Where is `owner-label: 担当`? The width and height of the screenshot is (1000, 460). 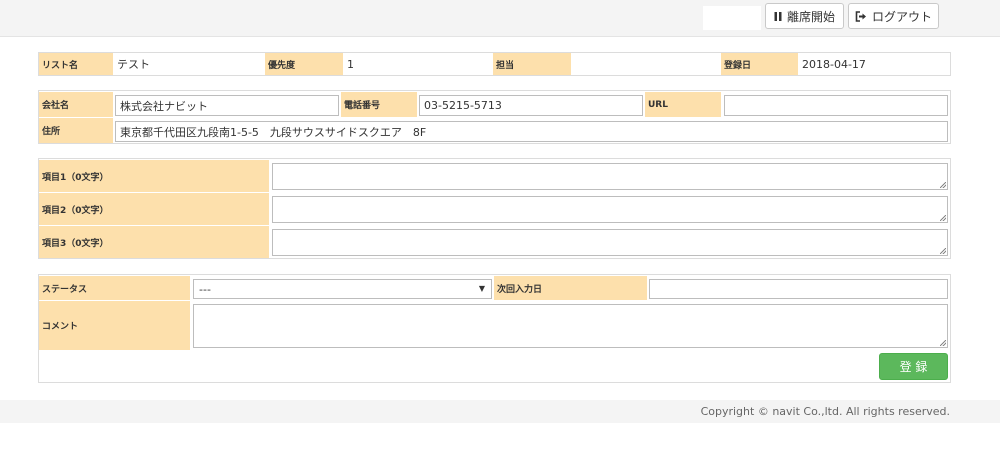 owner-label: 担当 is located at coordinates (532, 64).